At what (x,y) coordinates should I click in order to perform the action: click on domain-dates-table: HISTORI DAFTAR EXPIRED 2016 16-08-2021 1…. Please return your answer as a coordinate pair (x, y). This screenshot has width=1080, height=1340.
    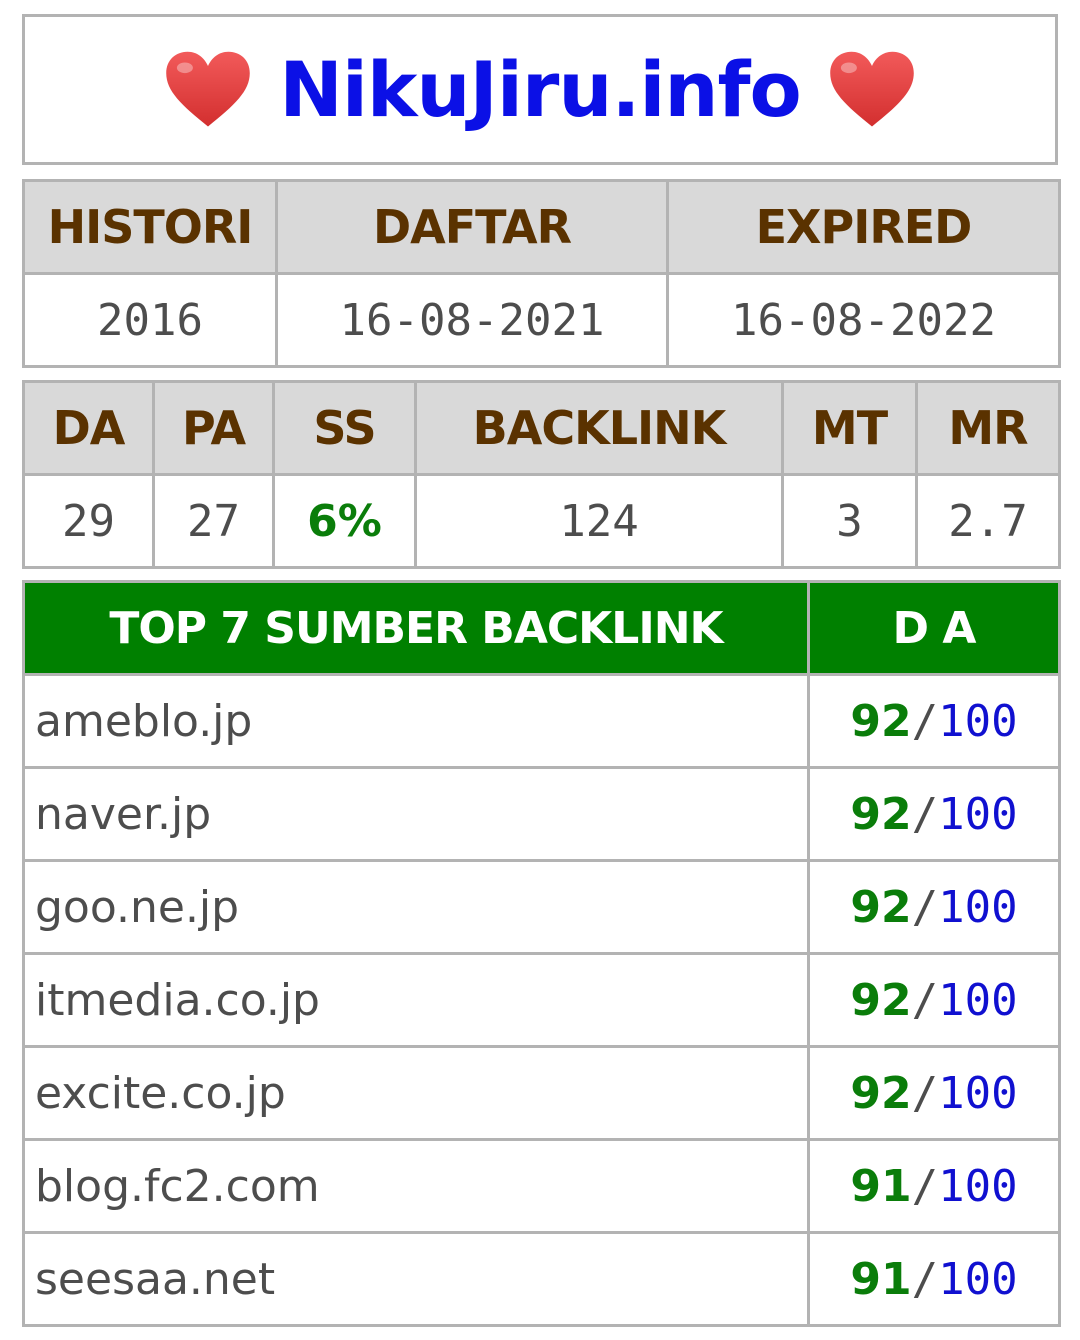
    Looking at the image, I should click on (541, 273).